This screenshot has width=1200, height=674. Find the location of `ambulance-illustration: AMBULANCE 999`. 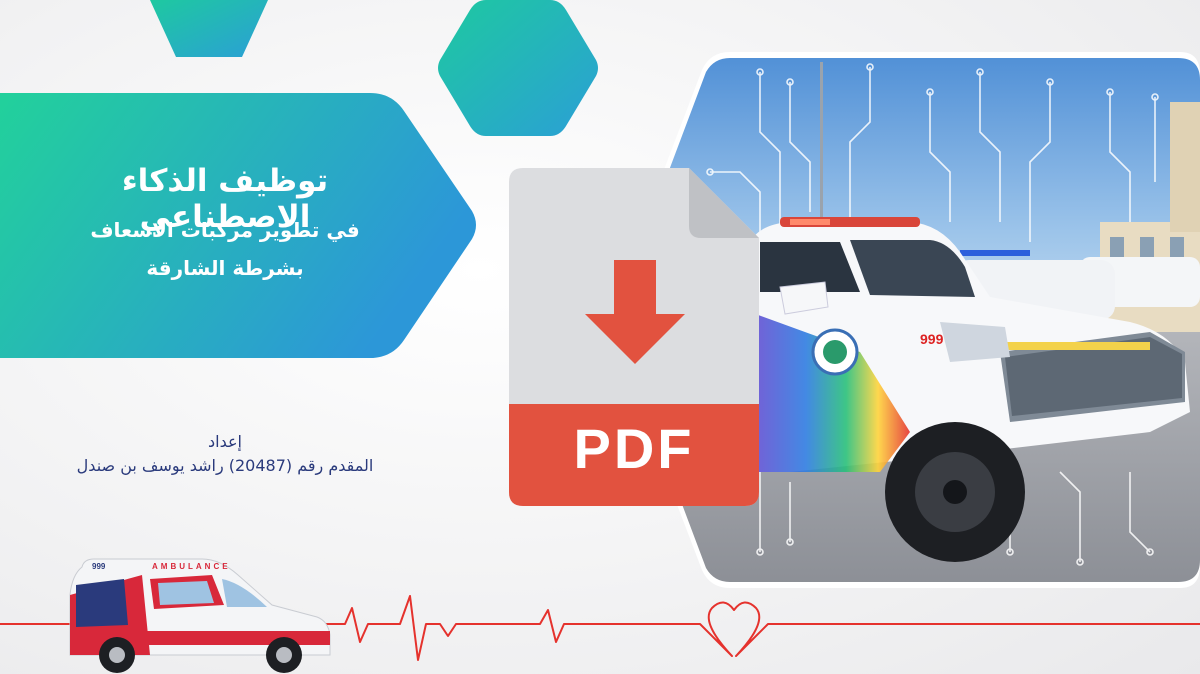

ambulance-illustration: AMBULANCE 999 is located at coordinates (200, 615).